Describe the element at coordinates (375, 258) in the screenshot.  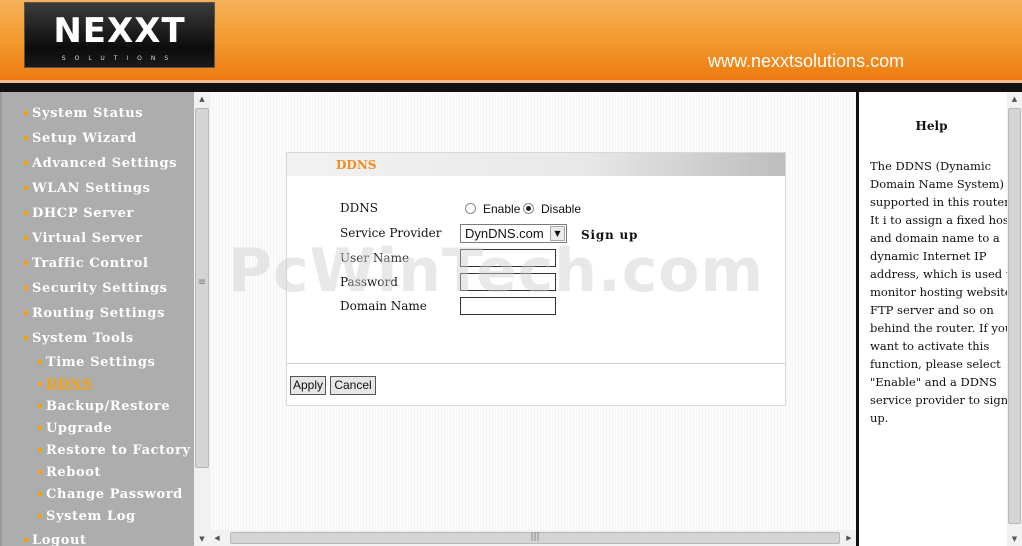
I see `username-label: User Name` at that location.